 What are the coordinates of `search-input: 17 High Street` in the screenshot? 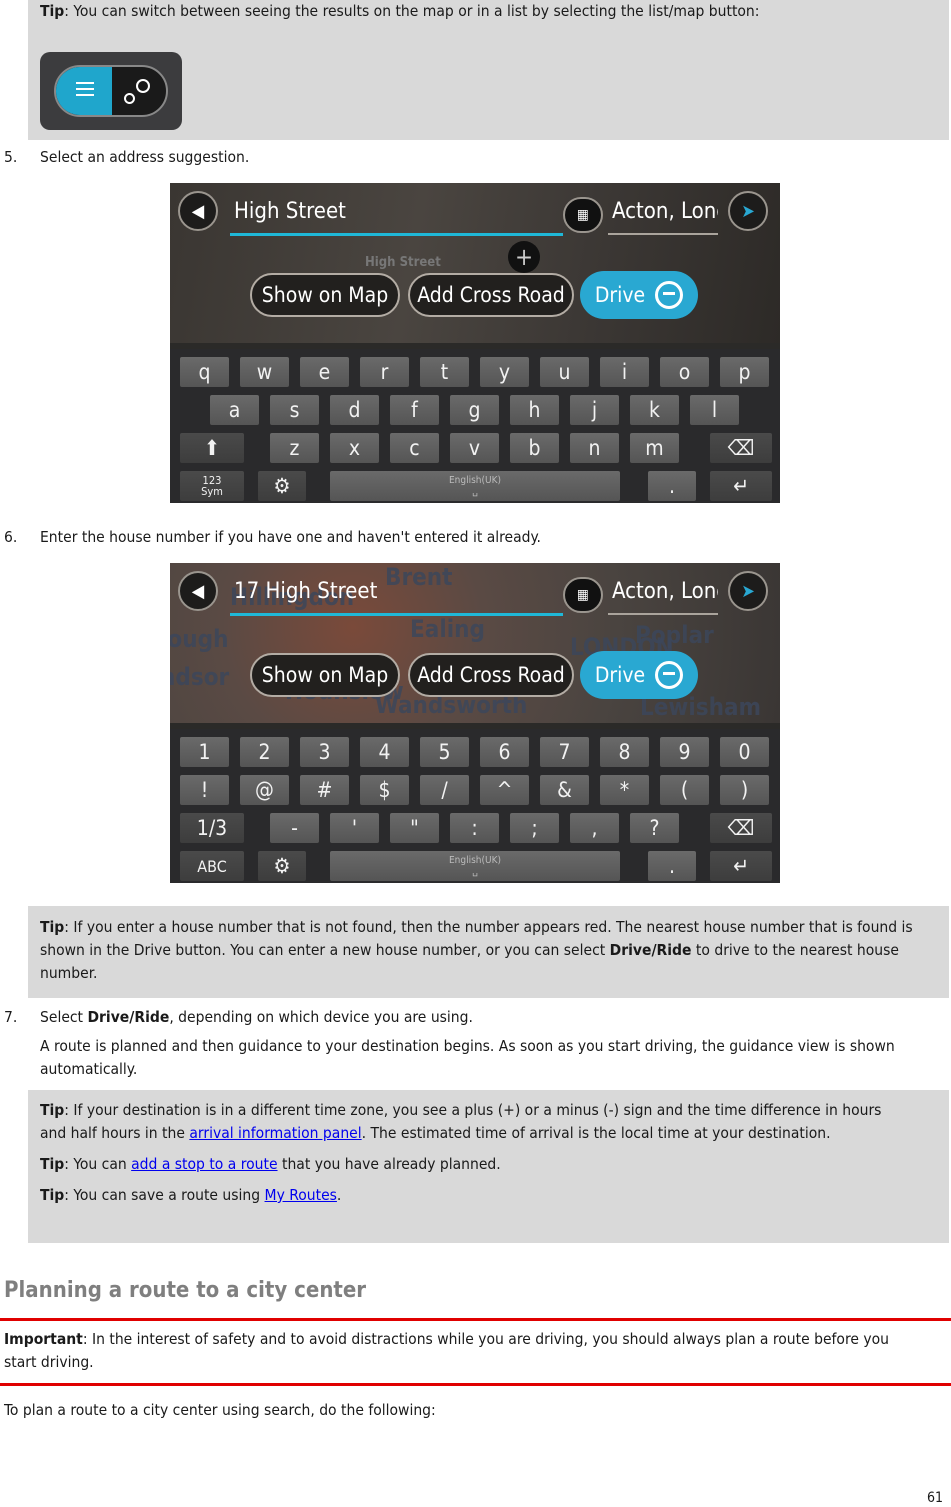 It's located at (305, 591).